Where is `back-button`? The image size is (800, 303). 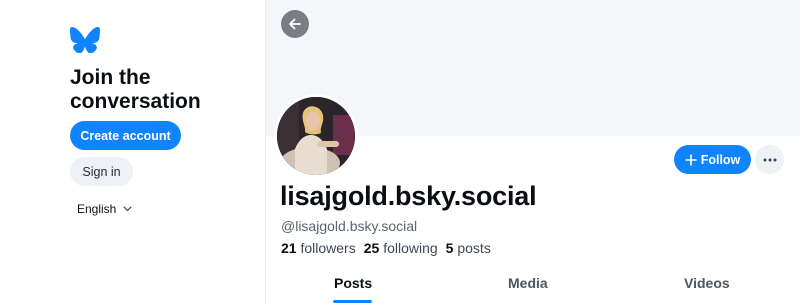
back-button is located at coordinates (295, 24).